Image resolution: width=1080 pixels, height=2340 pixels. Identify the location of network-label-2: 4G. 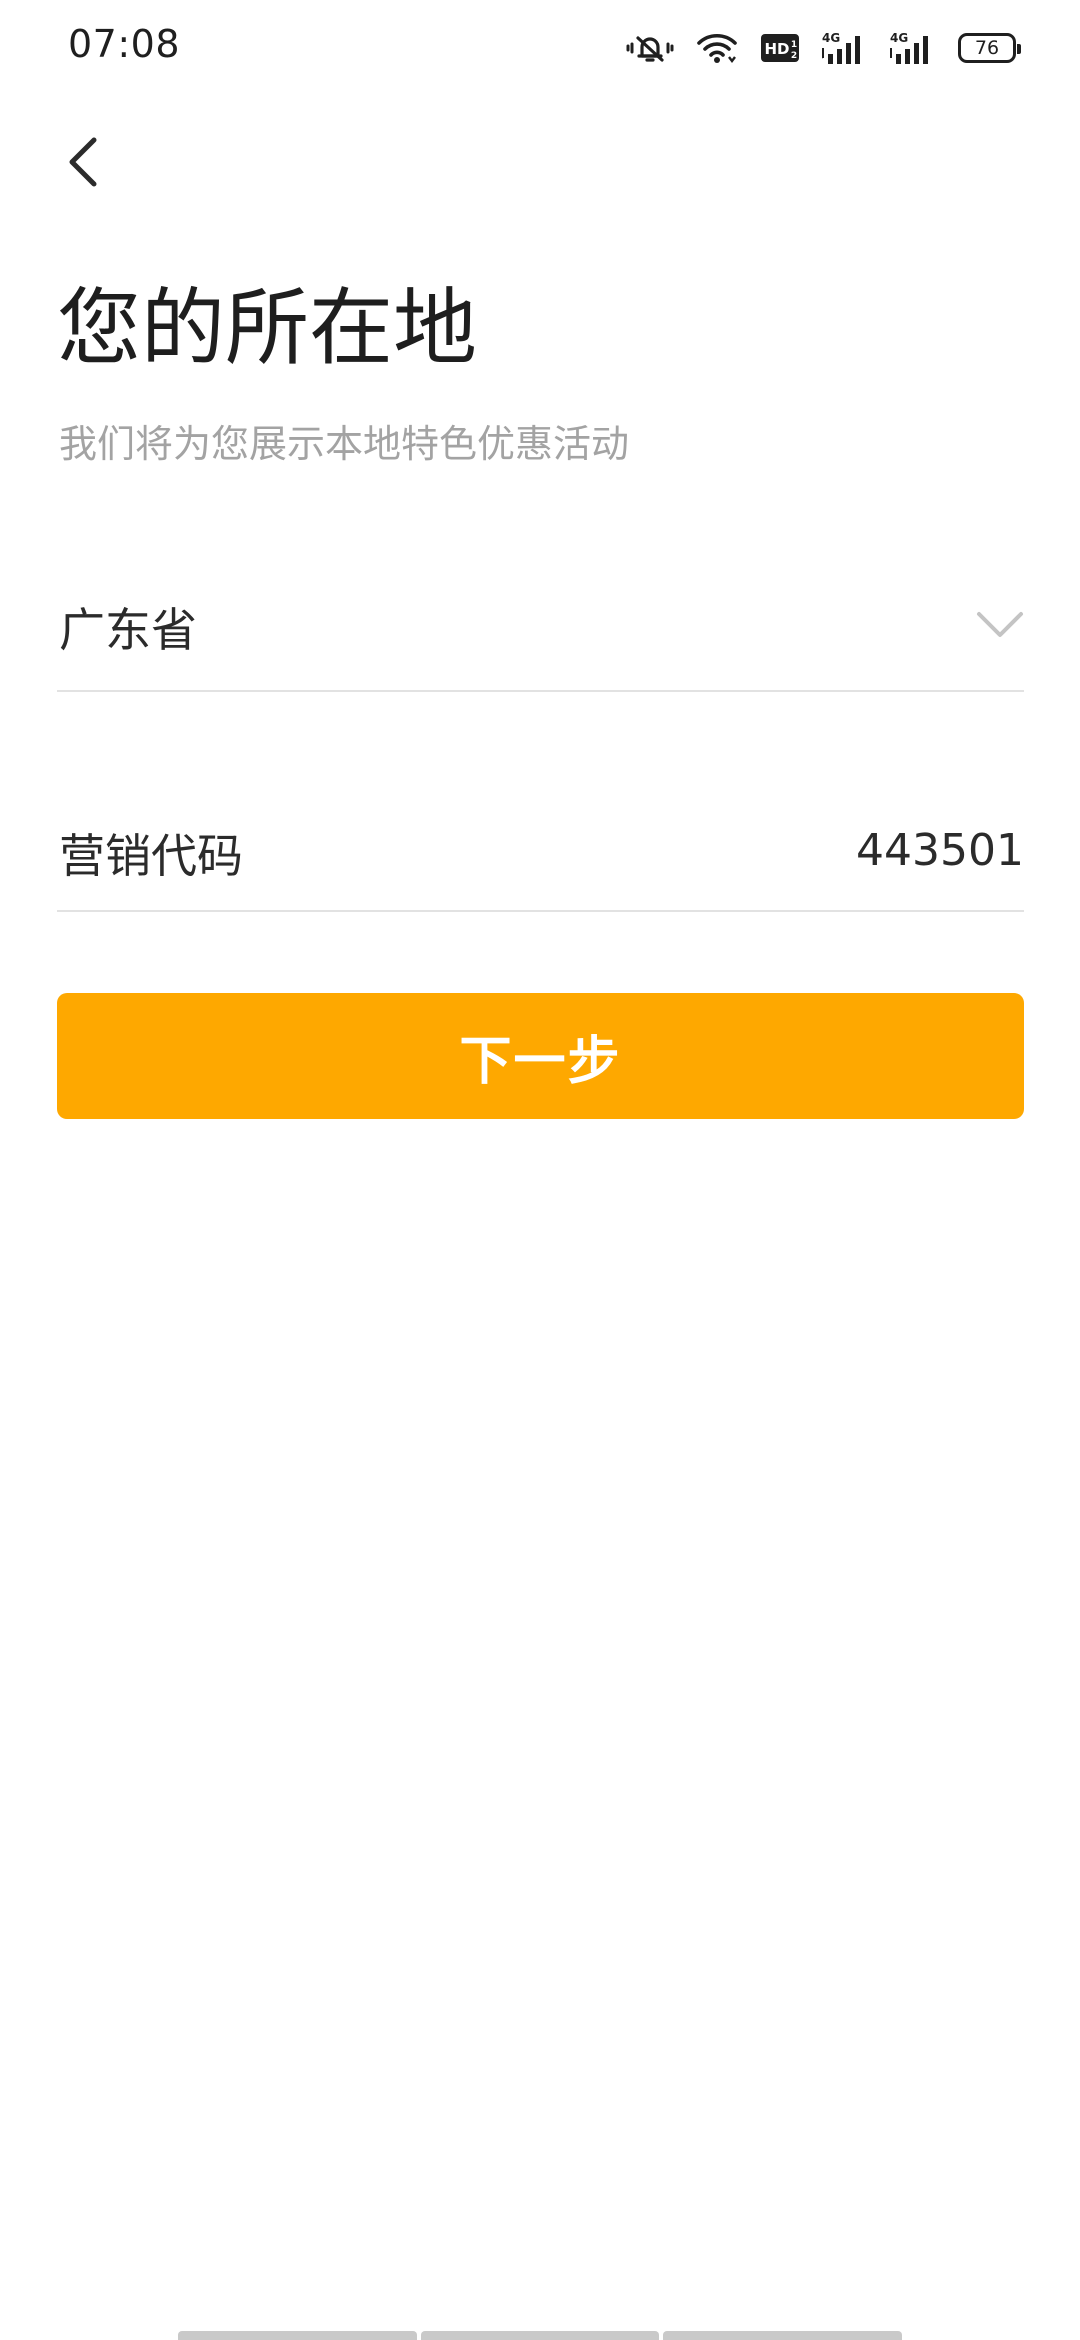
(899, 38).